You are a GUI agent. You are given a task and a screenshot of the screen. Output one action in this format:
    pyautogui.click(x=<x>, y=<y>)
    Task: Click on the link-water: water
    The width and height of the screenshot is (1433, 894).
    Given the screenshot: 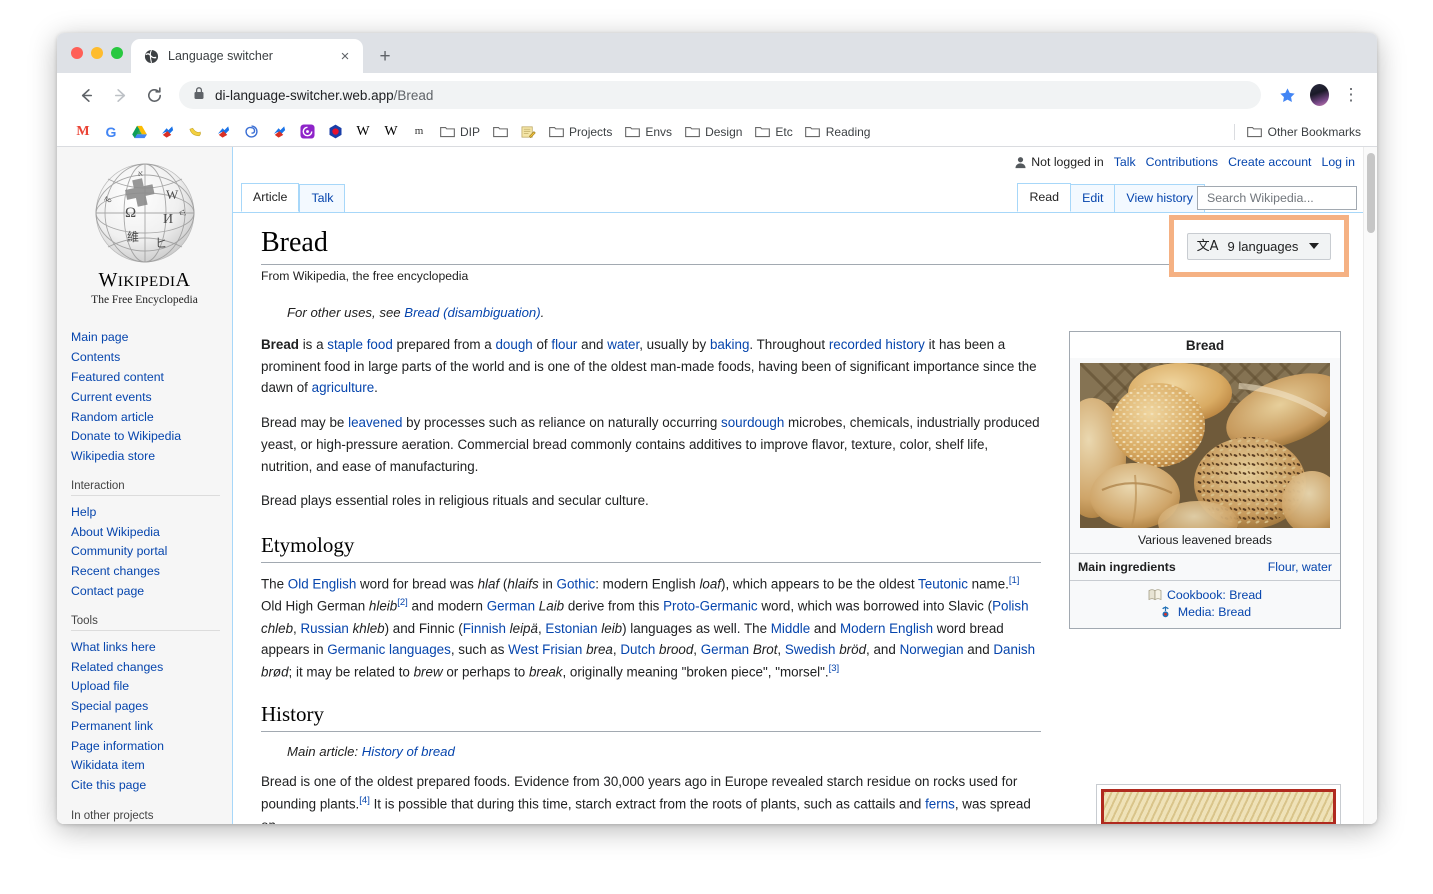 What is the action you would take?
    pyautogui.click(x=623, y=344)
    